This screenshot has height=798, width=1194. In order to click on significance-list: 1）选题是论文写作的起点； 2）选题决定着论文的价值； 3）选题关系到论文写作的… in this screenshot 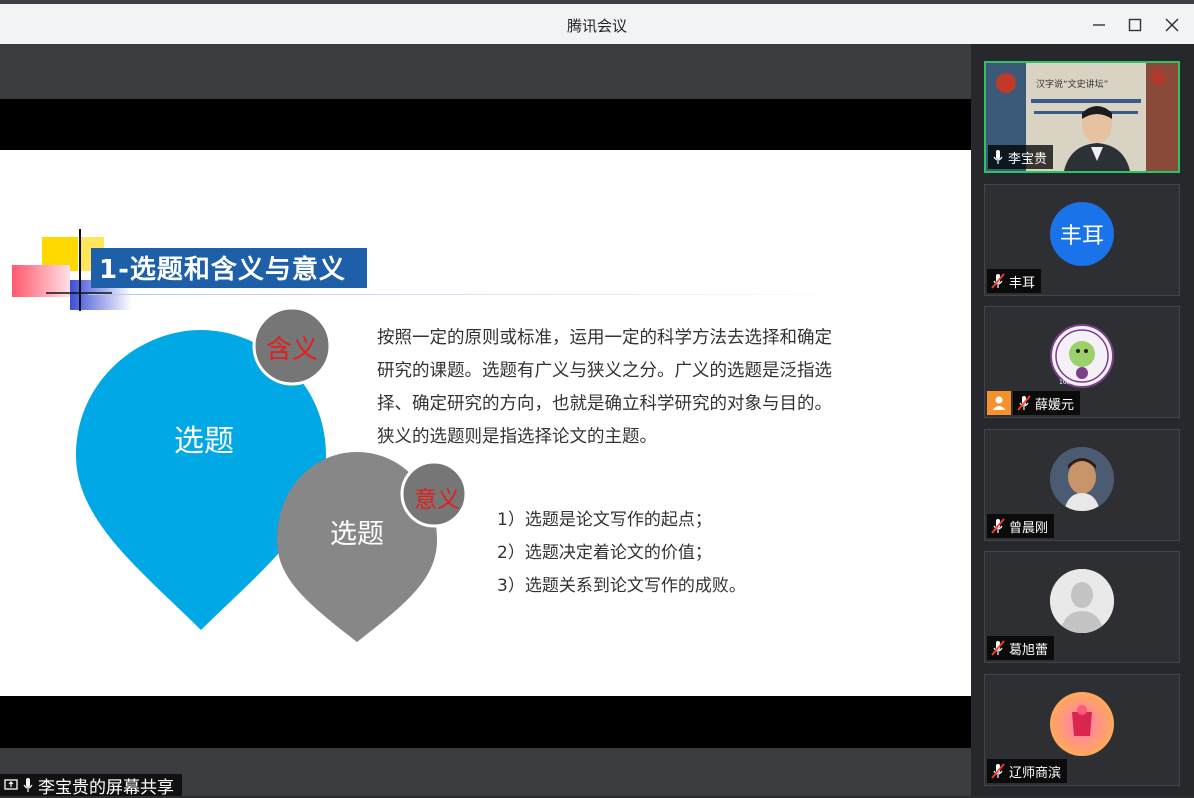, I will do `click(621, 553)`.